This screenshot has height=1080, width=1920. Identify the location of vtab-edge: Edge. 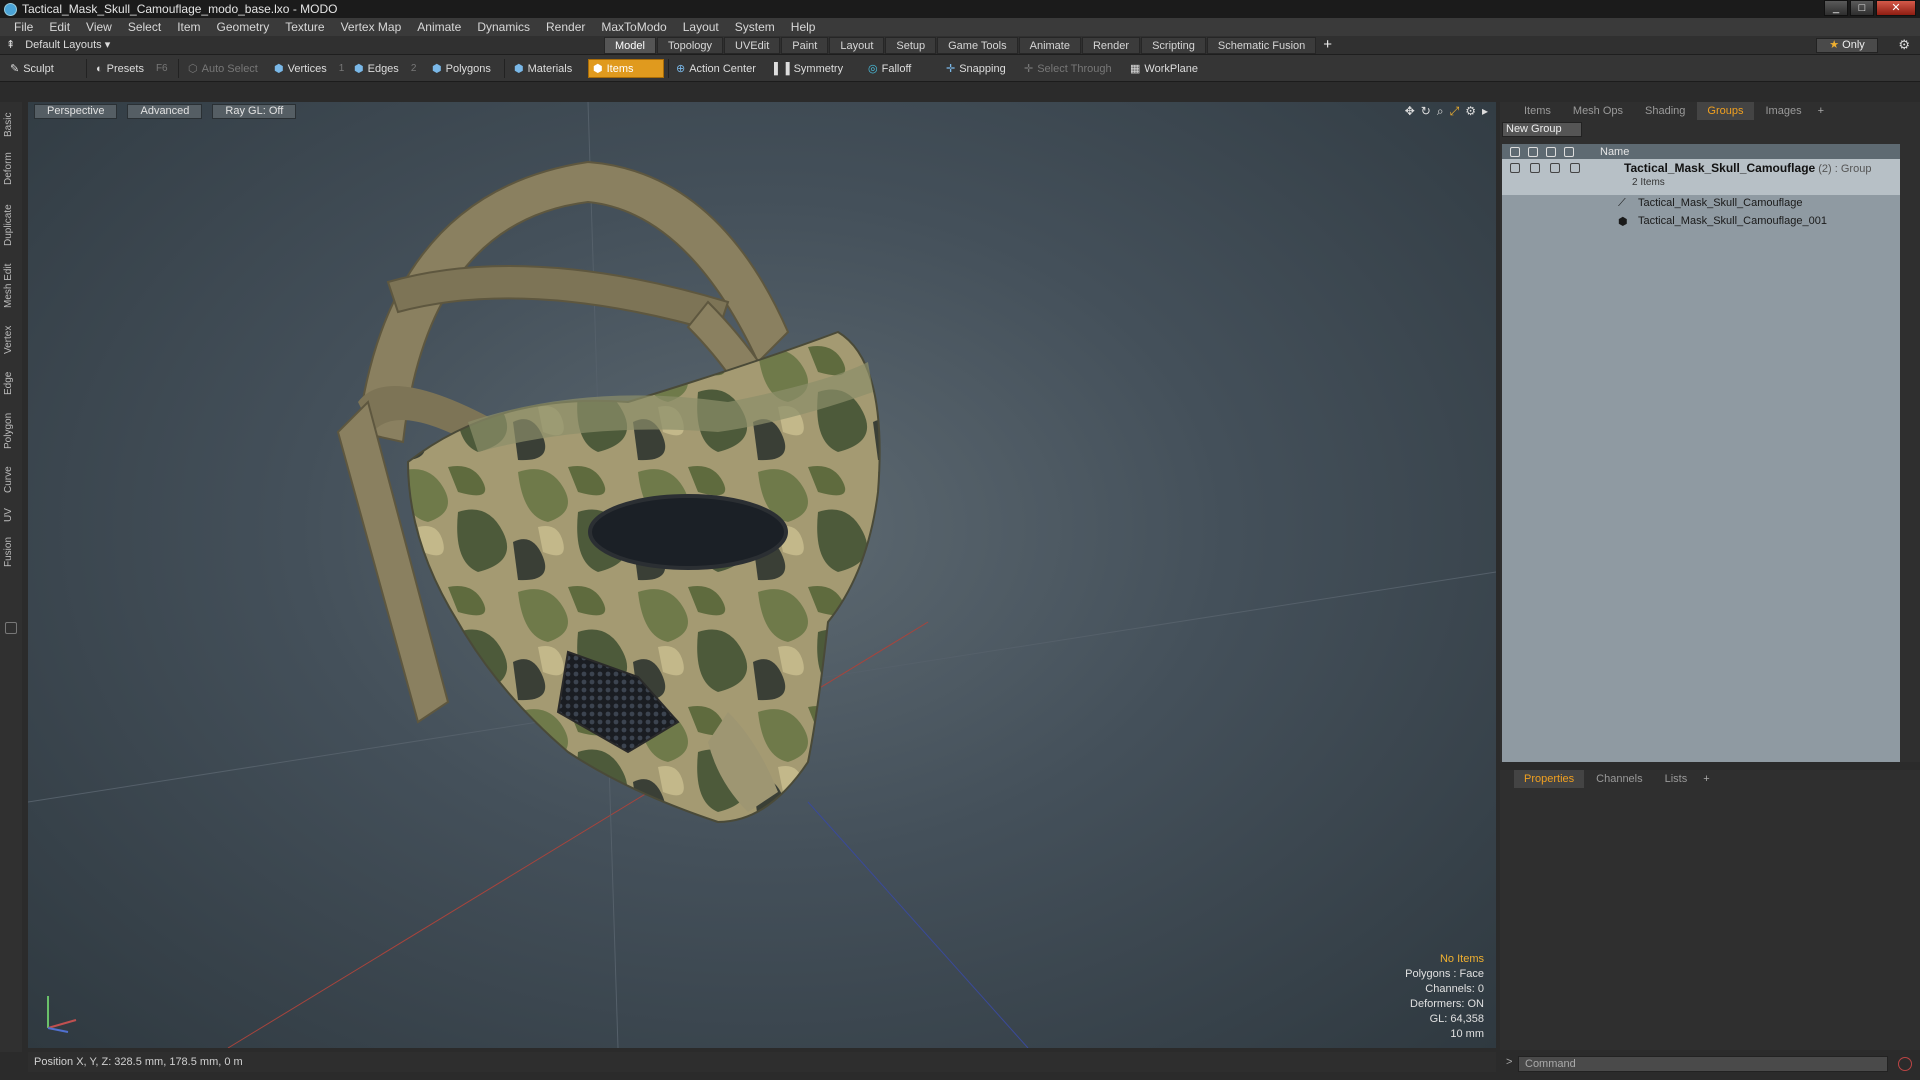
(11, 383).